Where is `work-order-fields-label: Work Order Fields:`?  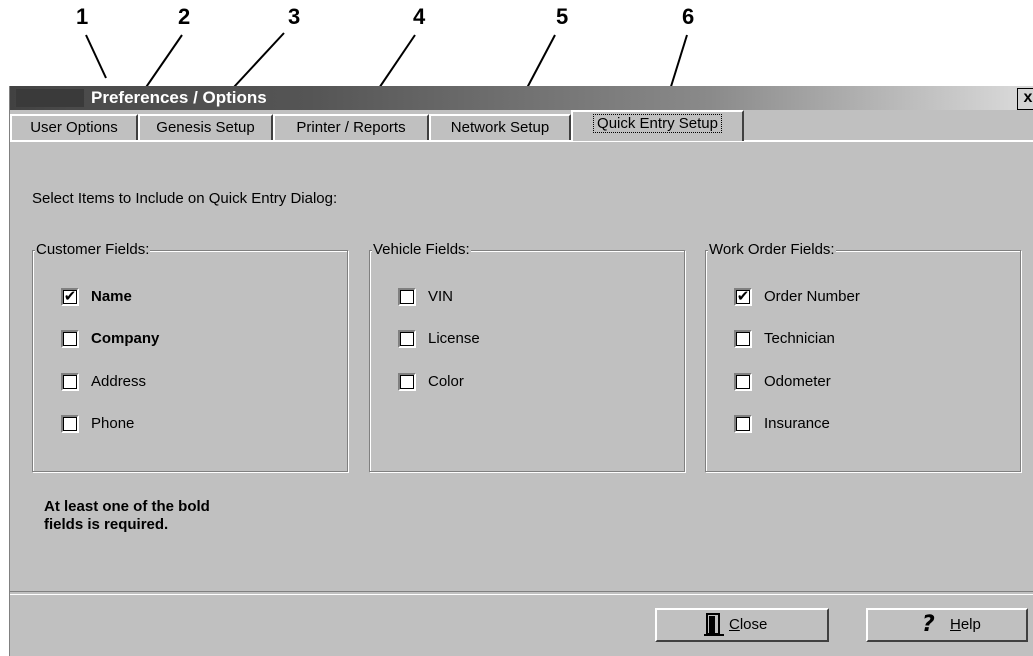 work-order-fields-label: Work Order Fields: is located at coordinates (772, 249).